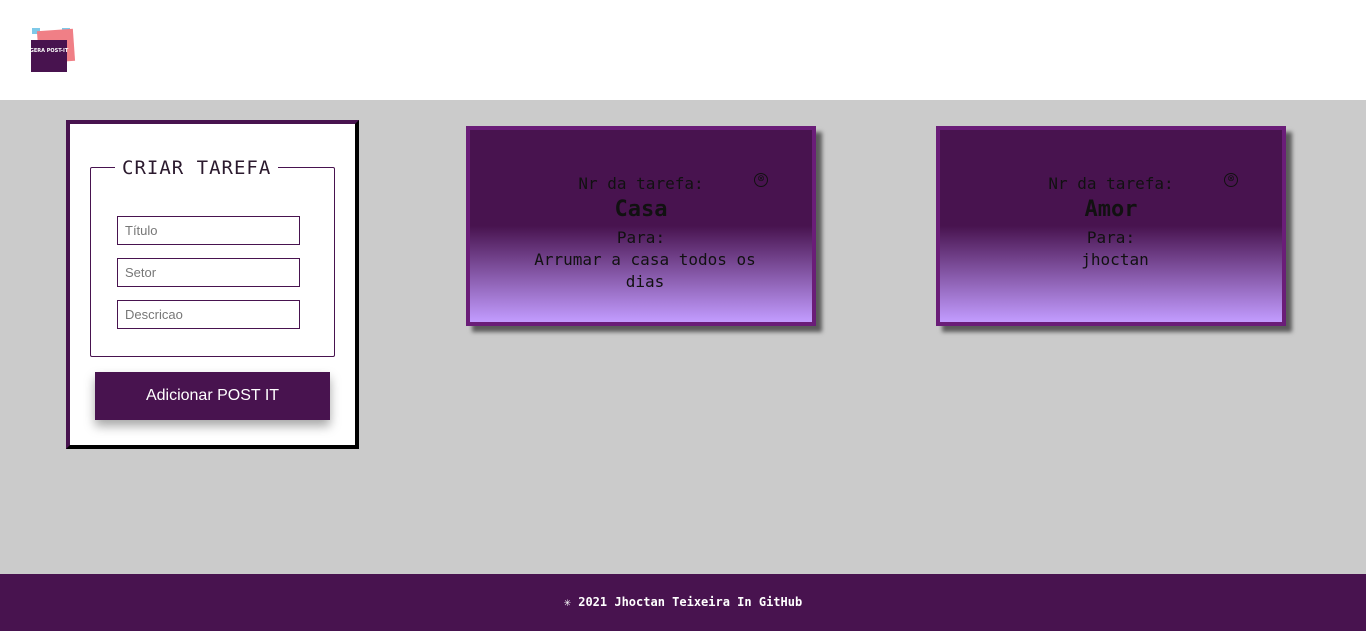 The width and height of the screenshot is (1366, 631). I want to click on add-postit-button: Adicionar POST IT, so click(212, 396).